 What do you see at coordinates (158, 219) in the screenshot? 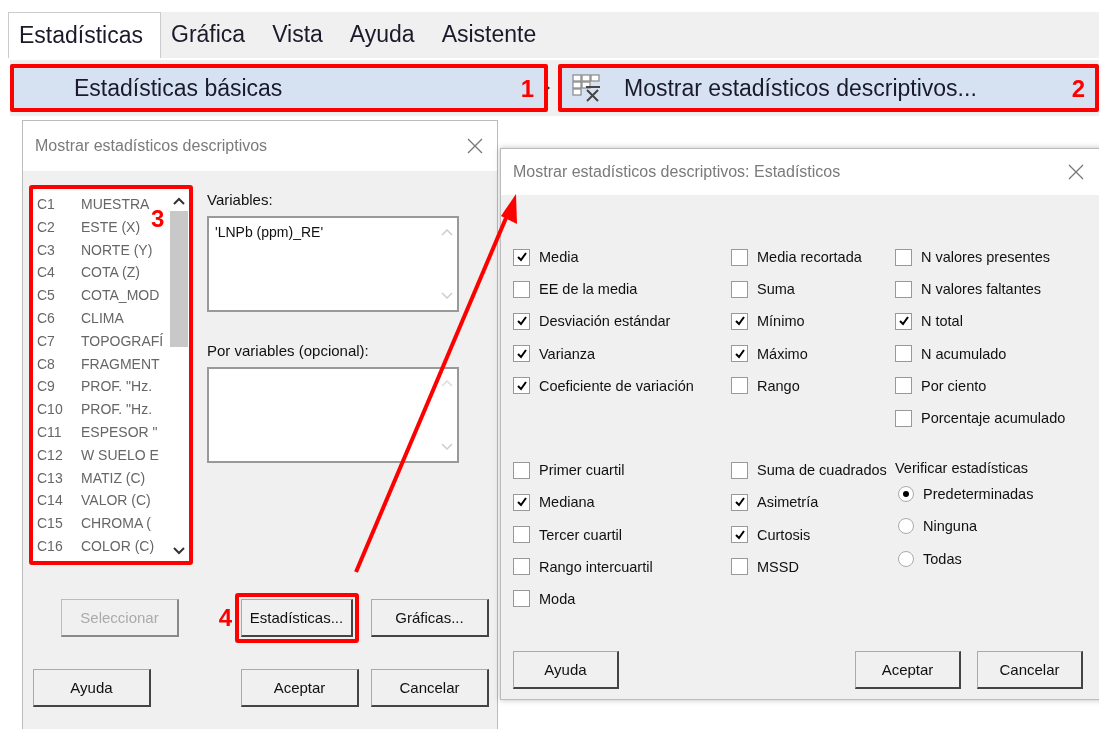
I see `callout-number: 3` at bounding box center [158, 219].